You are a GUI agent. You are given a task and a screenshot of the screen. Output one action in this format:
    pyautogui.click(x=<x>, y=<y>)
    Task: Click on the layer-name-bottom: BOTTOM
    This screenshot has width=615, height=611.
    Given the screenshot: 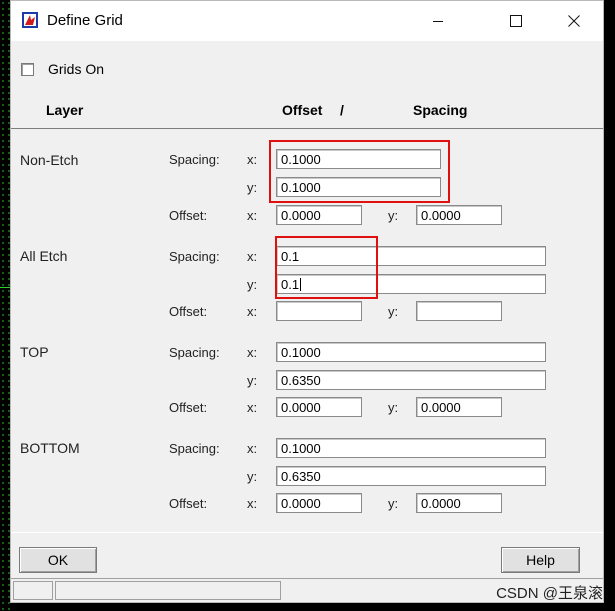 What is the action you would take?
    pyautogui.click(x=50, y=448)
    